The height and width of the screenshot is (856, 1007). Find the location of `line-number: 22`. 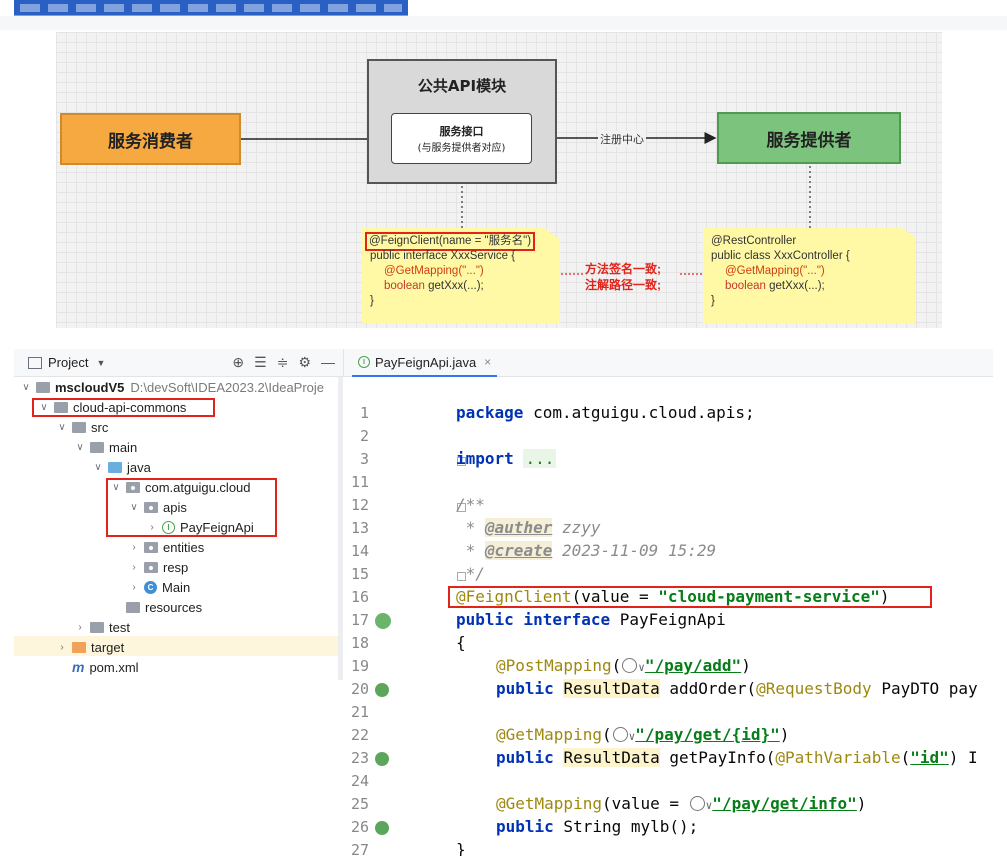

line-number: 22 is located at coordinates (359, 735).